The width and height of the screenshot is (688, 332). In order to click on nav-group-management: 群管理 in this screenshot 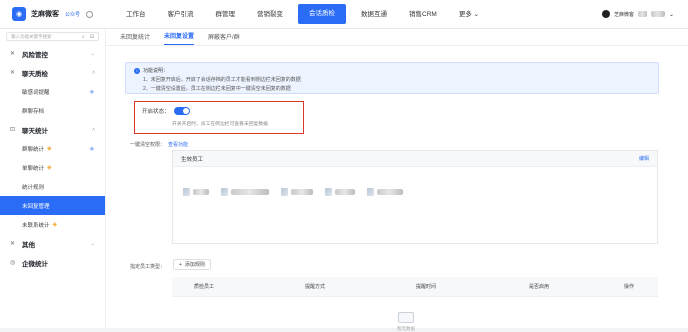, I will do `click(226, 14)`.